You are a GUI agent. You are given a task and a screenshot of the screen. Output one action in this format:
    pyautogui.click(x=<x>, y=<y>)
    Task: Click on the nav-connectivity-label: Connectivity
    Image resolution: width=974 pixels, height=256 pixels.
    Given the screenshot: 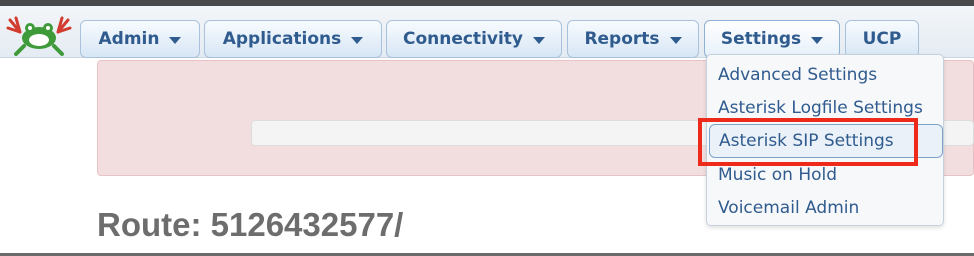 What is the action you would take?
    pyautogui.click(x=463, y=39)
    